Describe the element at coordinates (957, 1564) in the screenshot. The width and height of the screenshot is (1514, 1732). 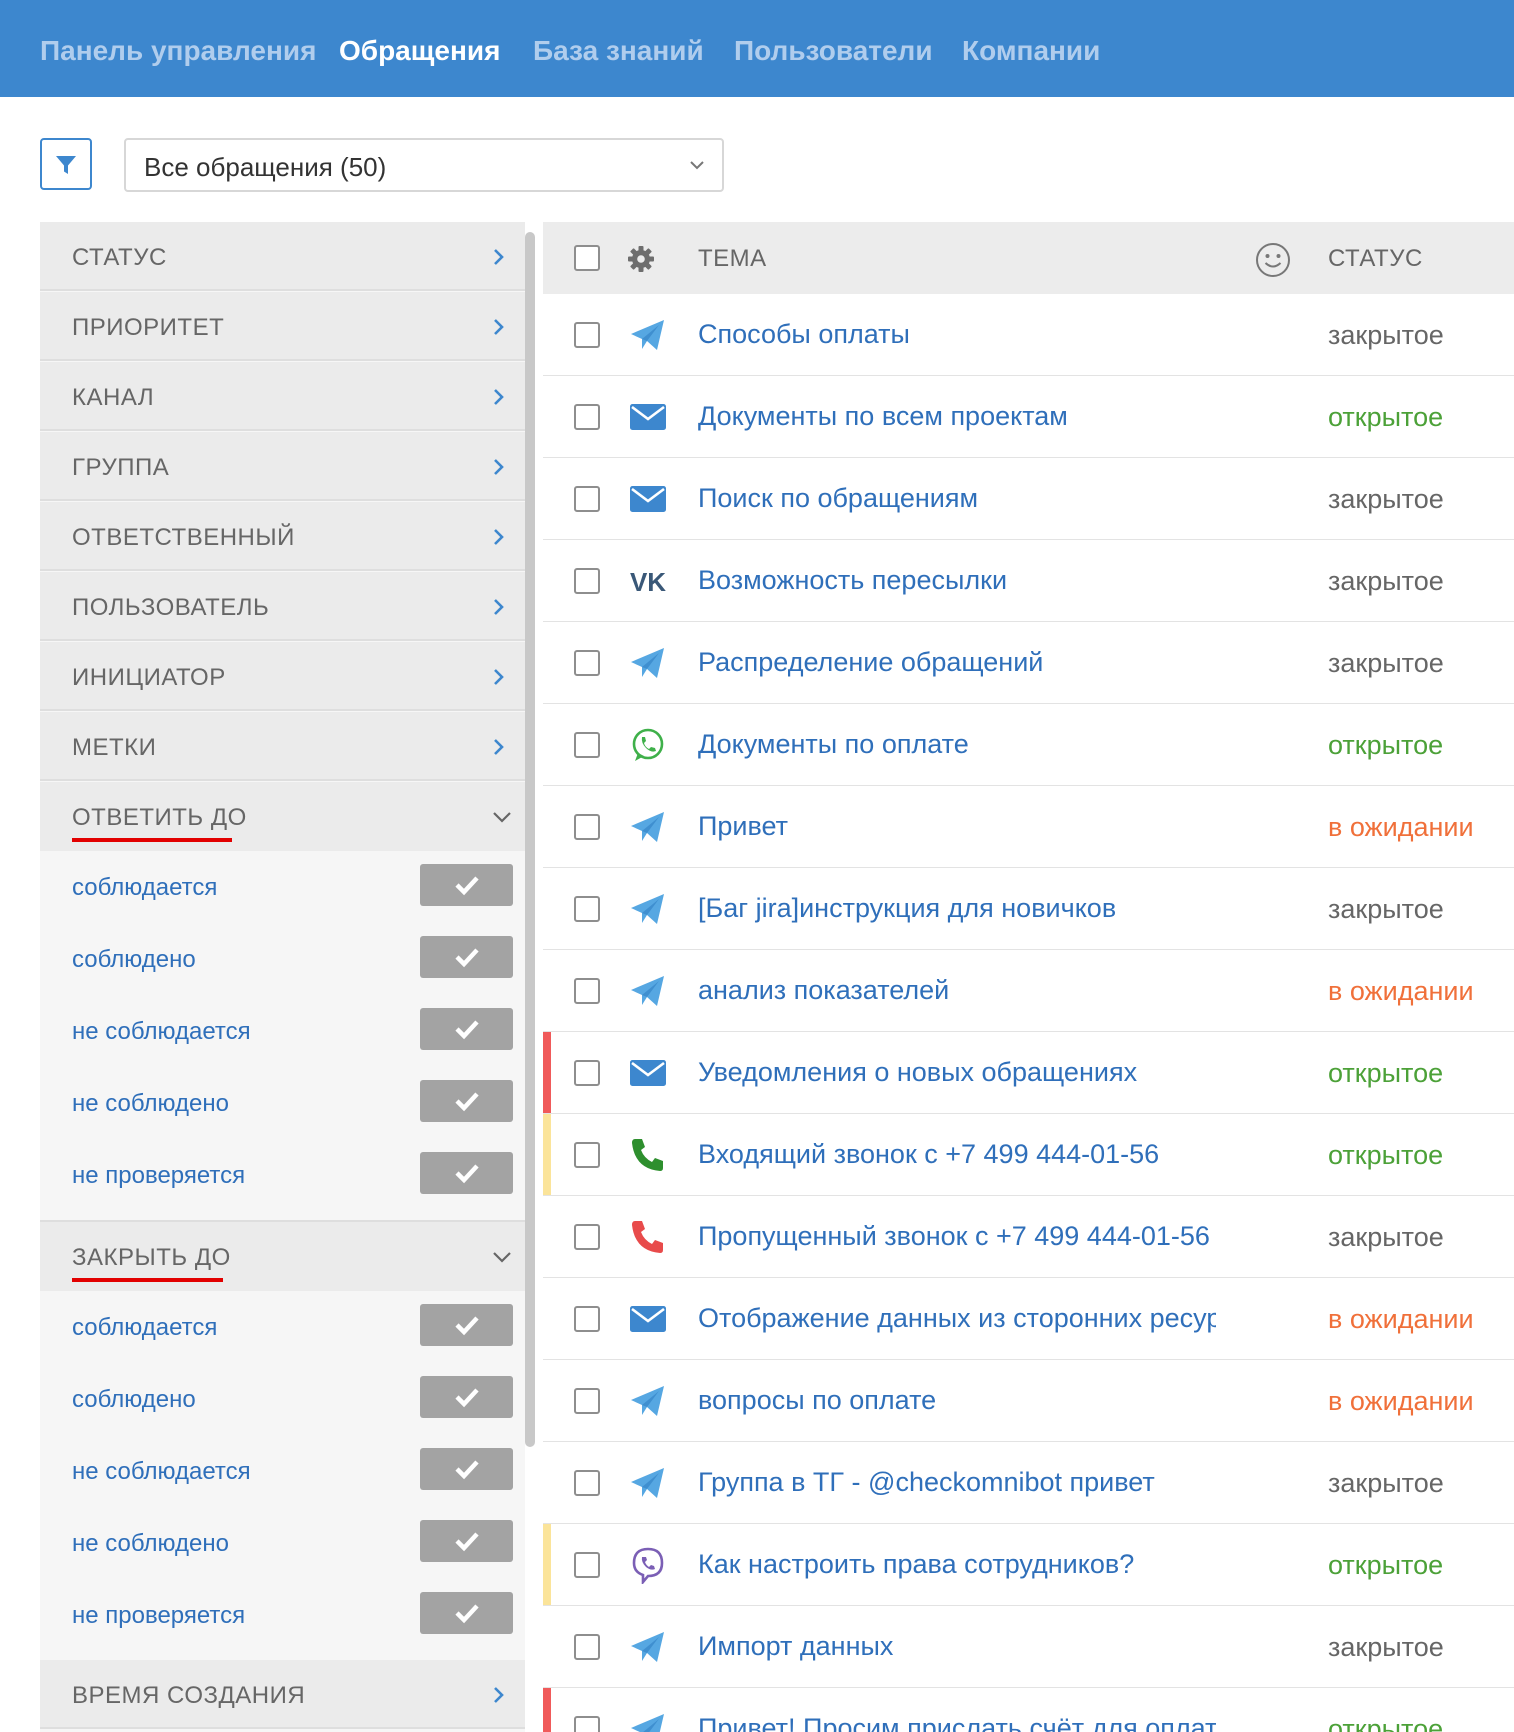
I see `ticket-subject-link: Как настроить права сотрудников?` at that location.